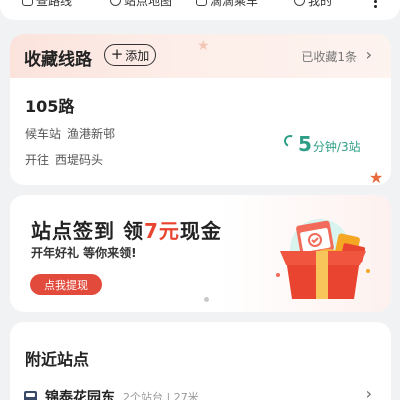 This screenshot has width=400, height=400. What do you see at coordinates (305, 144) in the screenshot?
I see `eta-minutes: 5` at bounding box center [305, 144].